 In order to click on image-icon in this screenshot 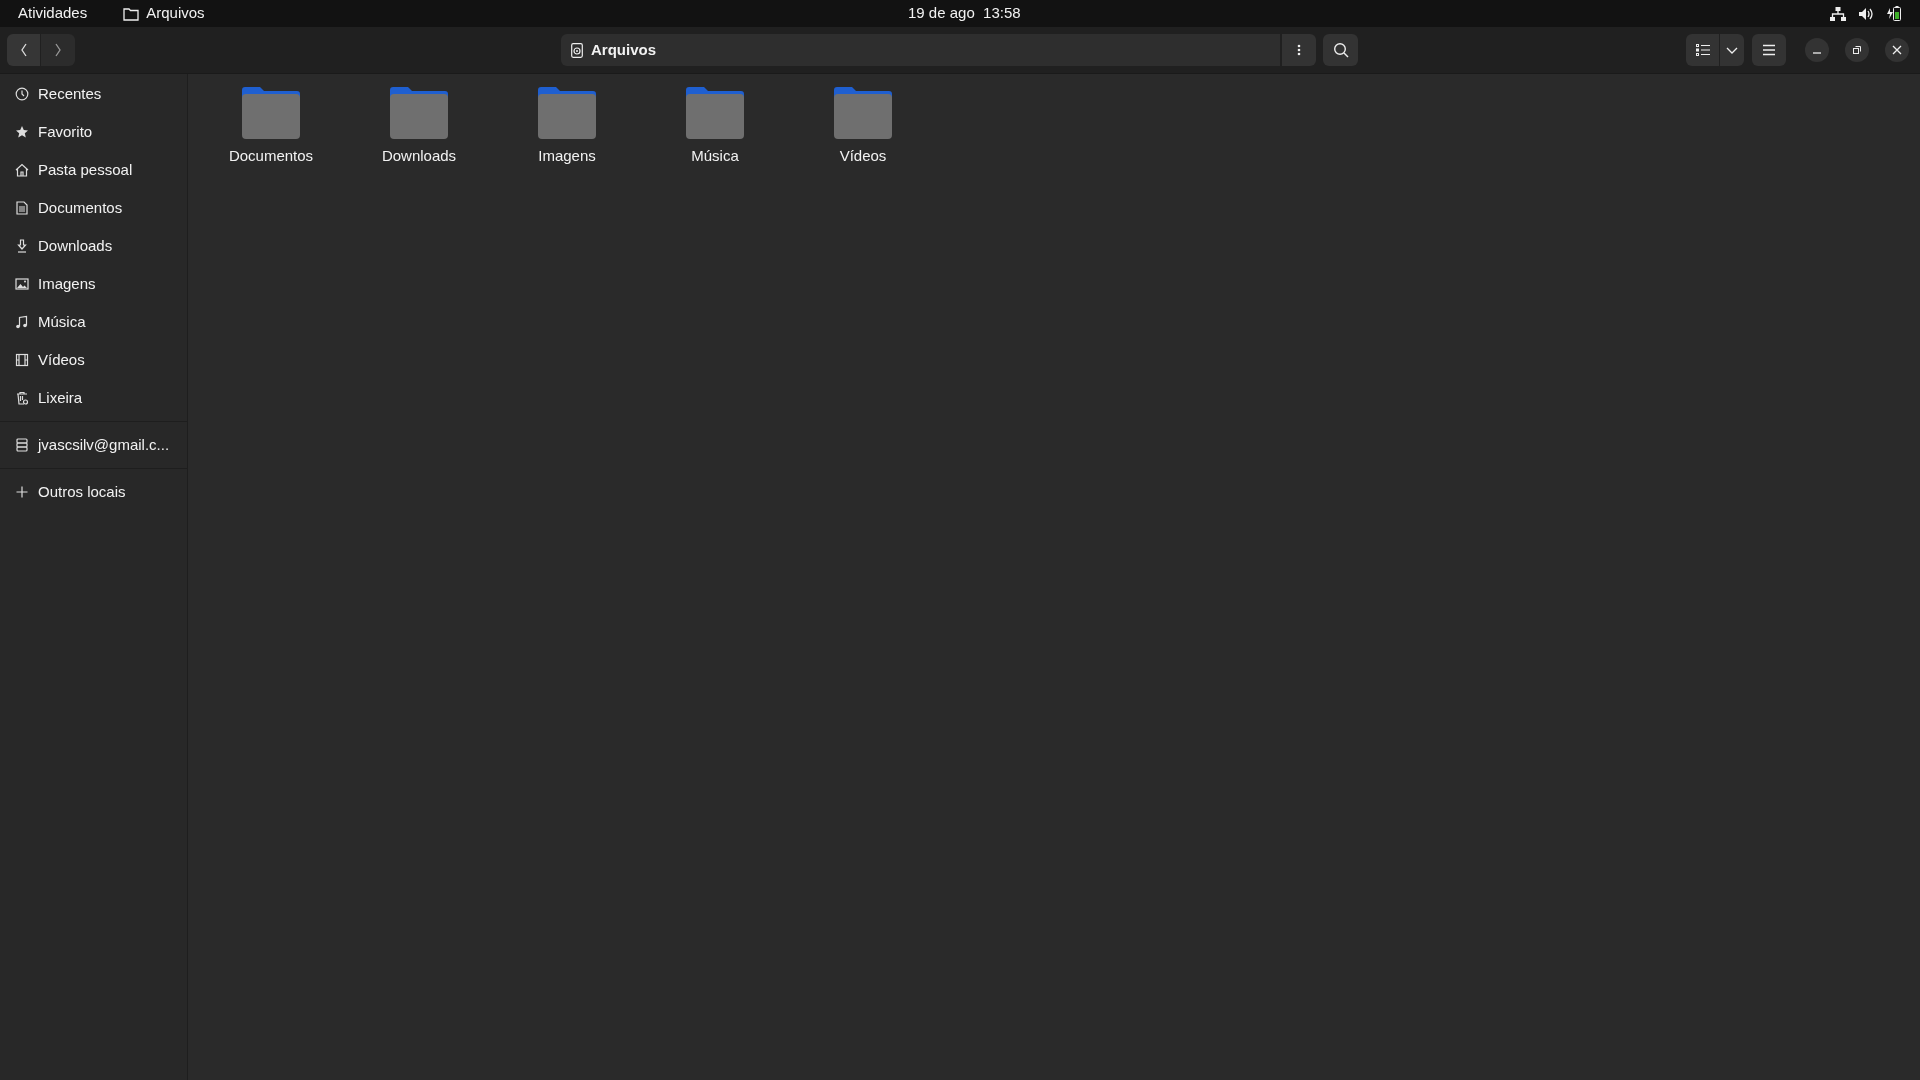, I will do `click(22, 284)`.